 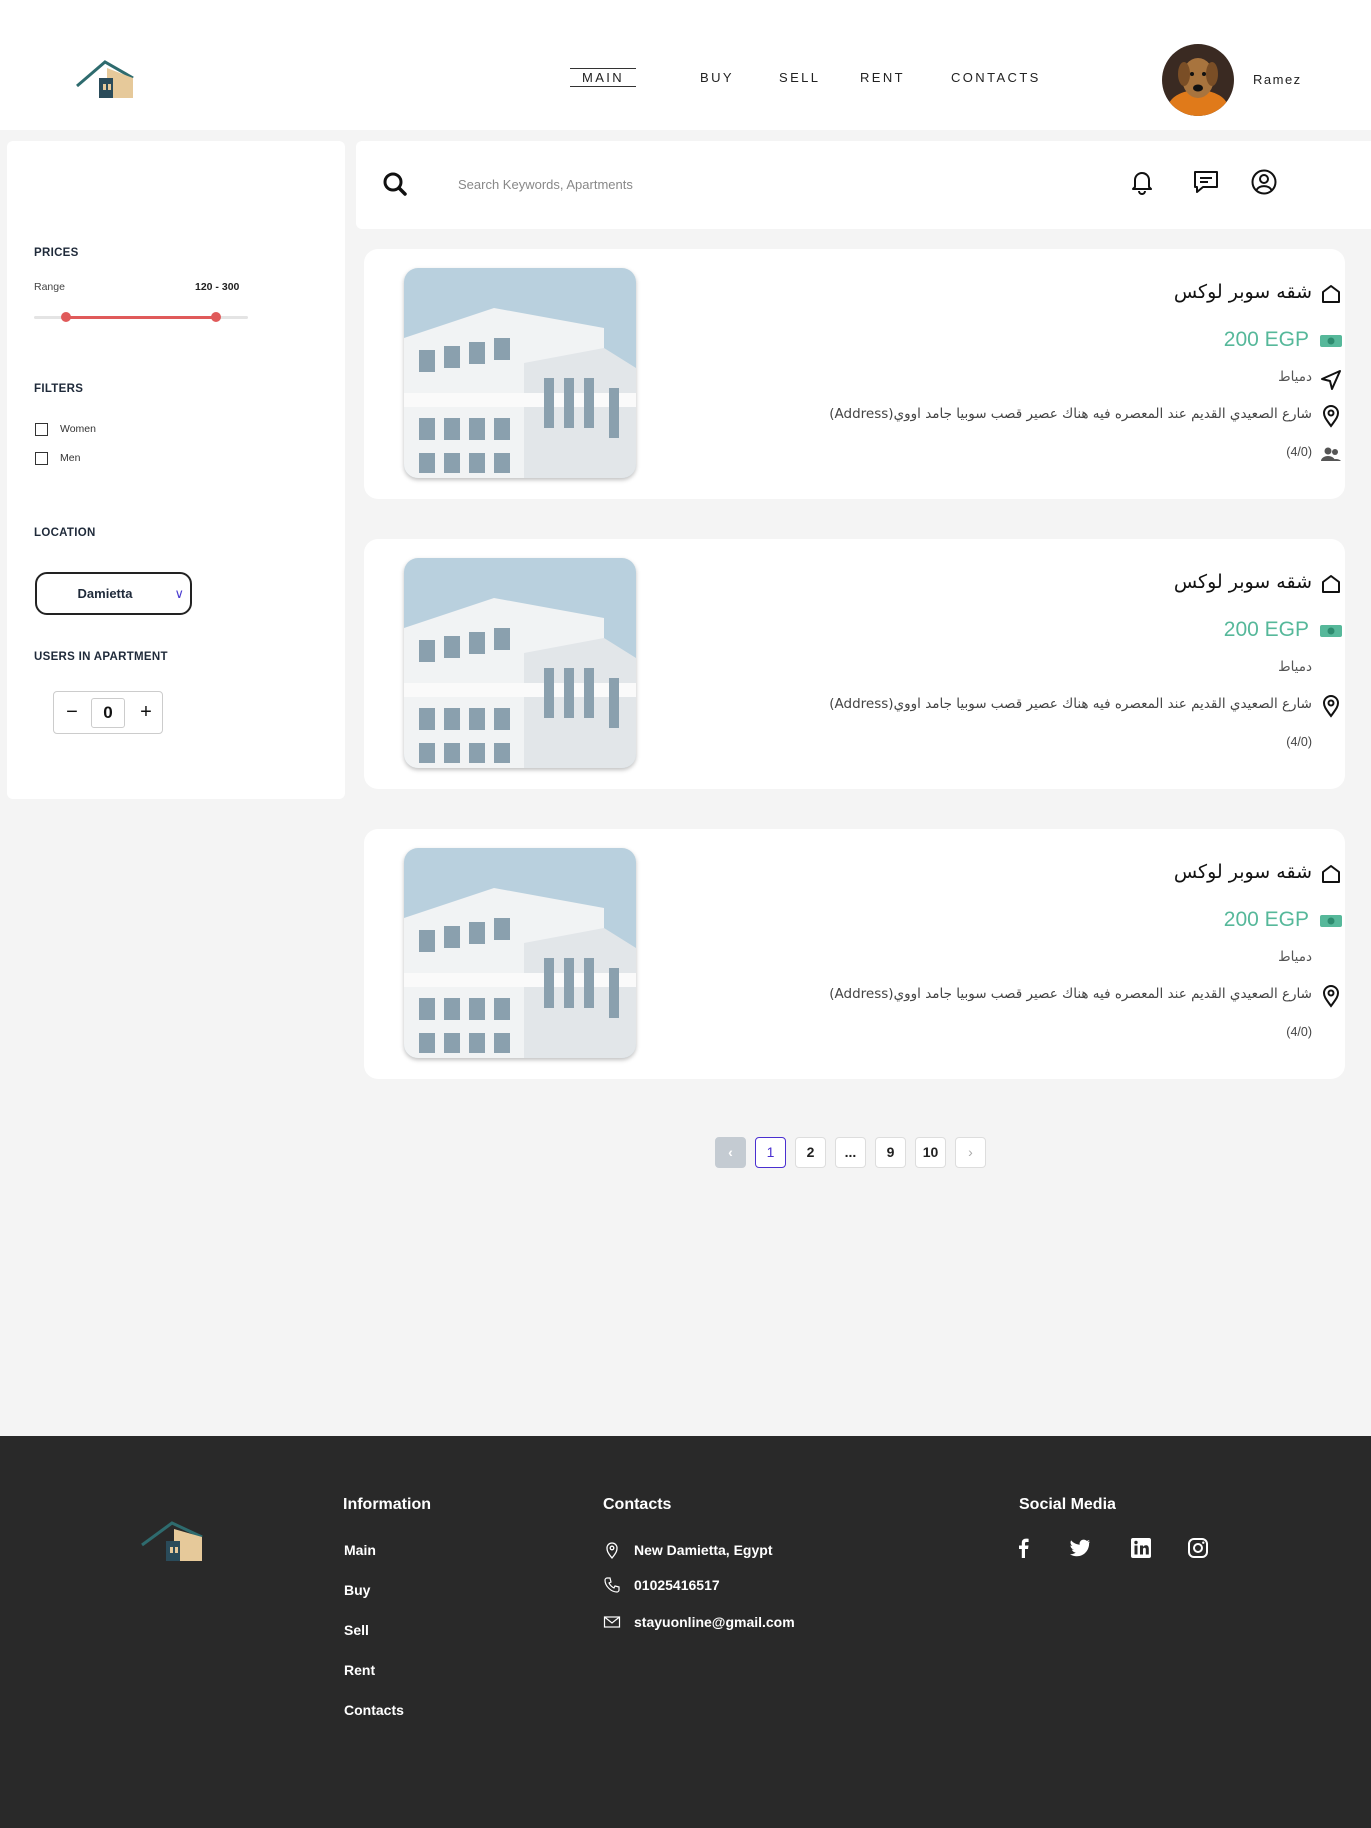 I want to click on message-icon, so click(x=1206, y=182).